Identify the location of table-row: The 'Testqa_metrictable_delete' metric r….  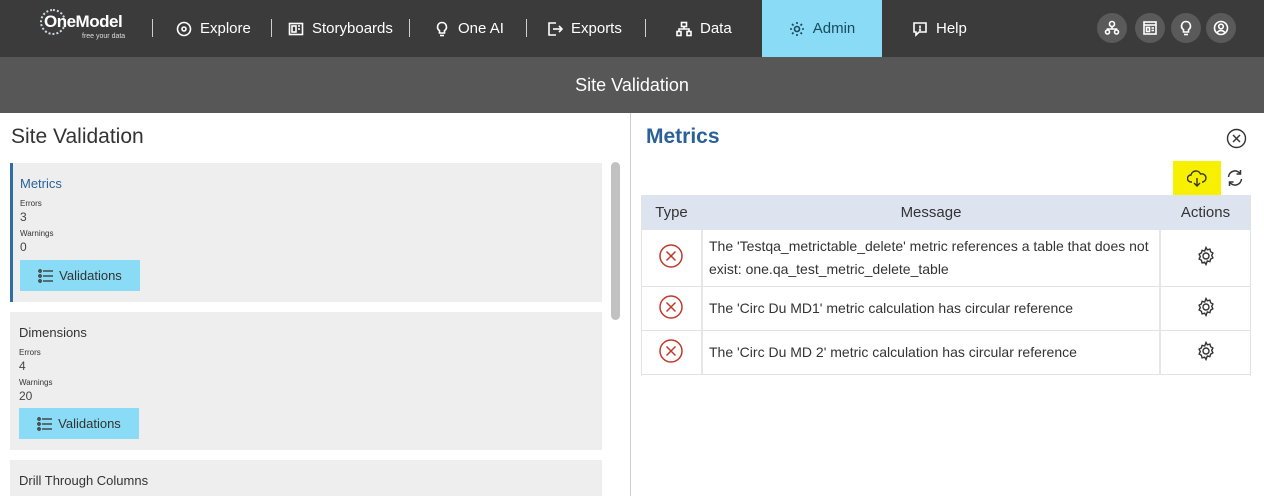
(946, 258).